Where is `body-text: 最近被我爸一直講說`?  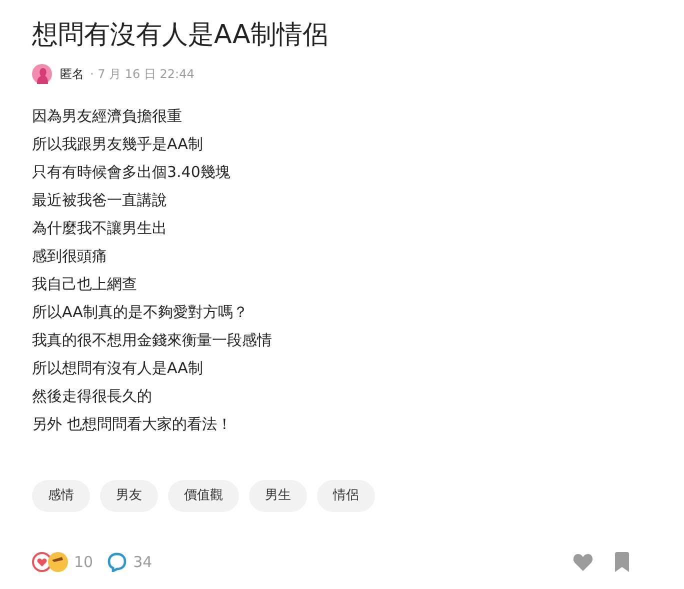
body-text: 最近被我爸一直講說 is located at coordinates (100, 200).